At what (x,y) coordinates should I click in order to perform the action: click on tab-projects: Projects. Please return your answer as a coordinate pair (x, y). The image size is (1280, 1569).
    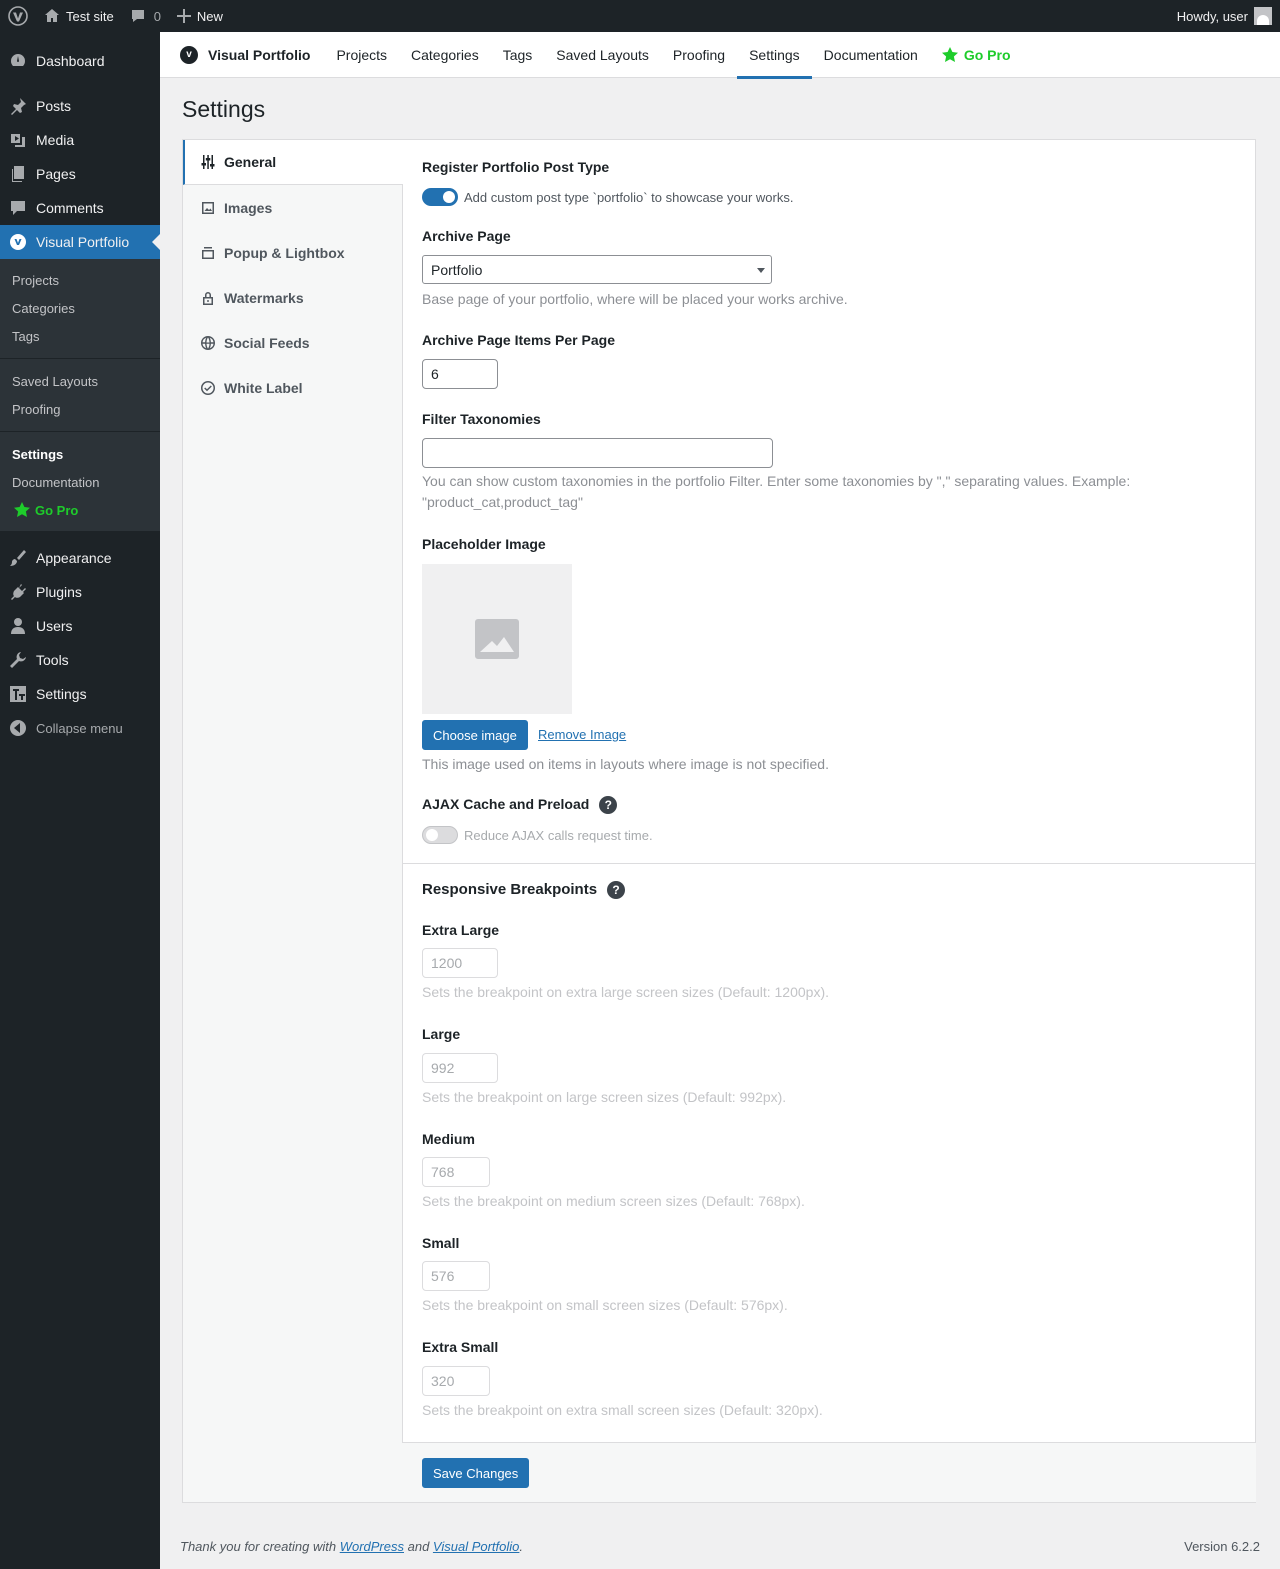
    Looking at the image, I should click on (361, 55).